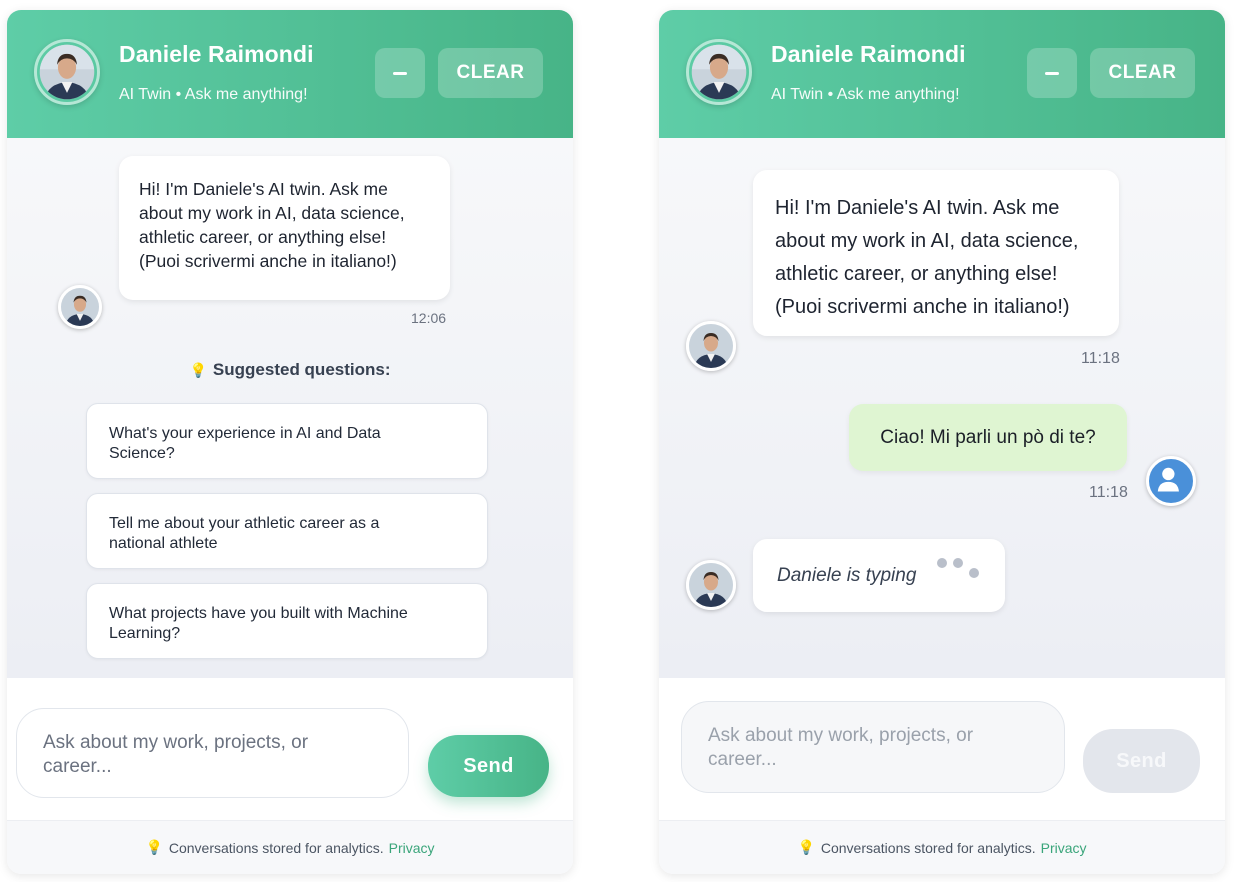 This screenshot has width=1238, height=882. Describe the element at coordinates (847, 575) in the screenshot. I see `typing-text: Daniele is typing` at that location.